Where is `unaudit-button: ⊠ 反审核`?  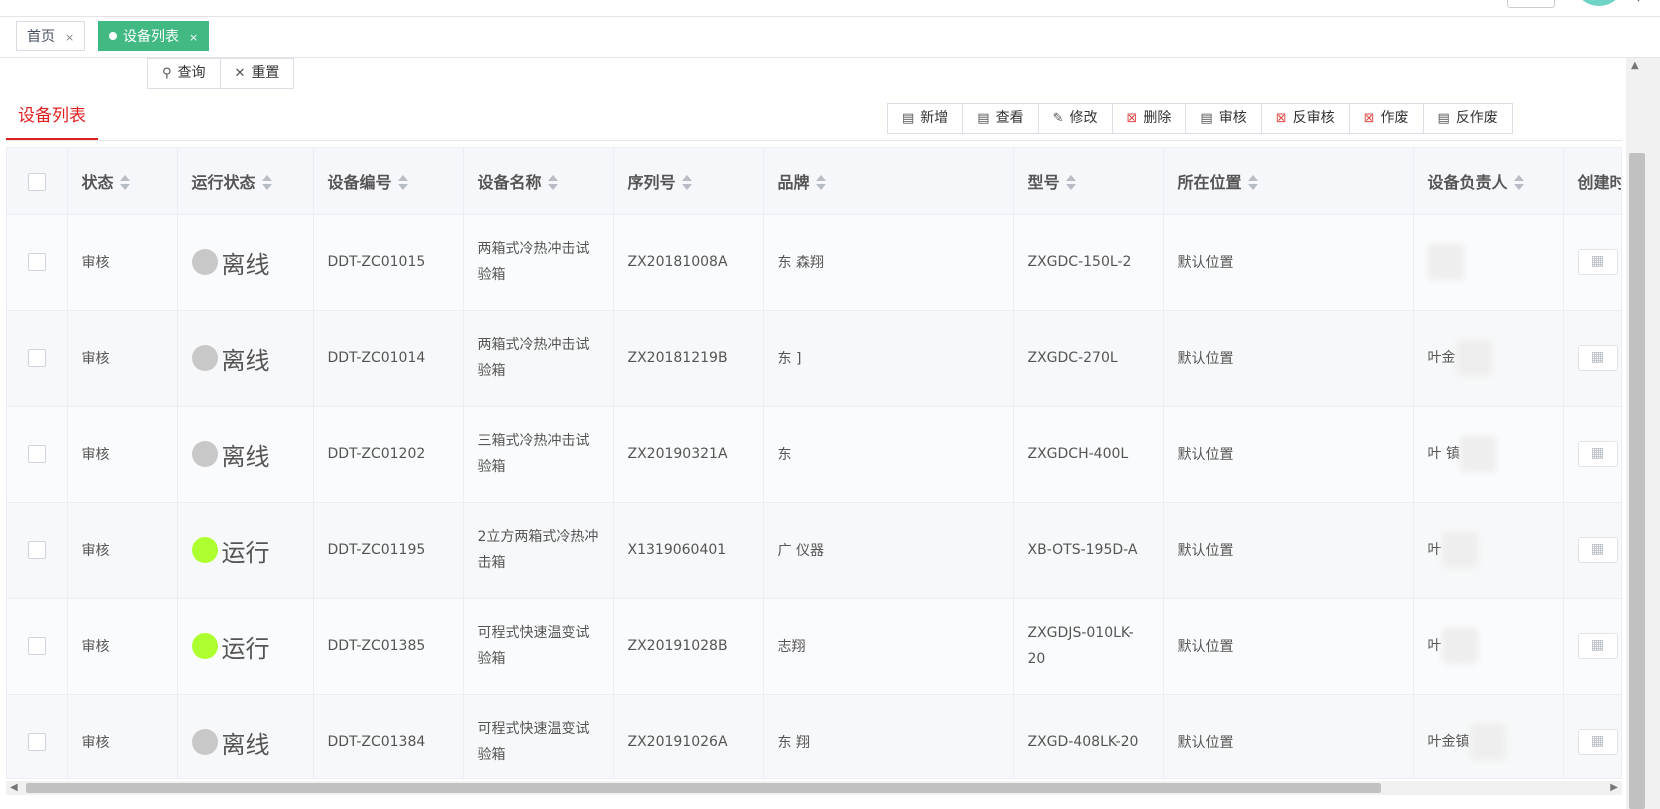
unaudit-button: ⊠ 反审核 is located at coordinates (1305, 118).